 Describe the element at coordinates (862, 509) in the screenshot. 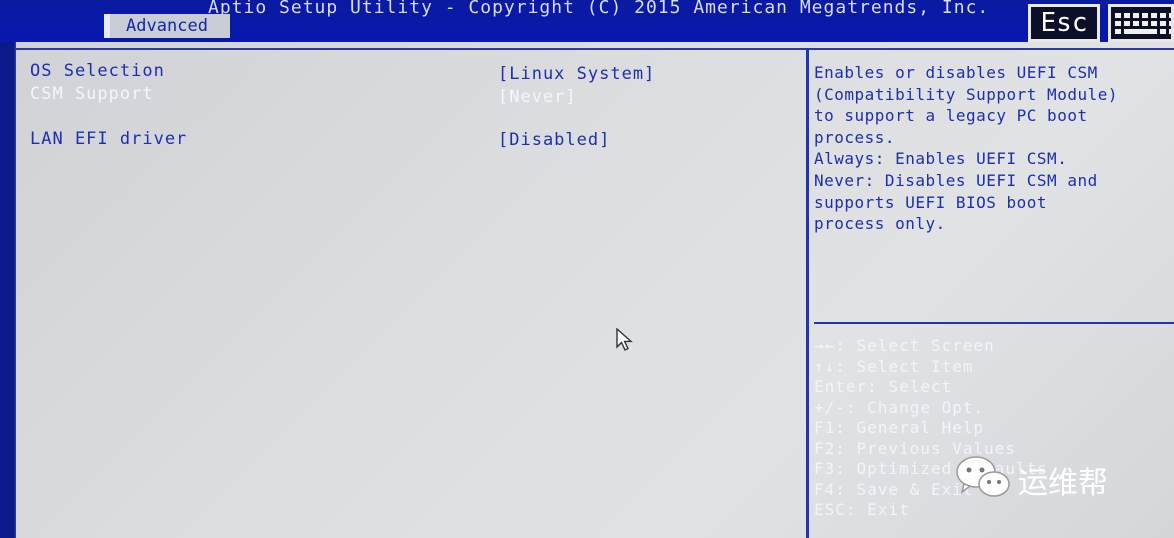

I see `key-help-esc: ESC: Exit` at that location.